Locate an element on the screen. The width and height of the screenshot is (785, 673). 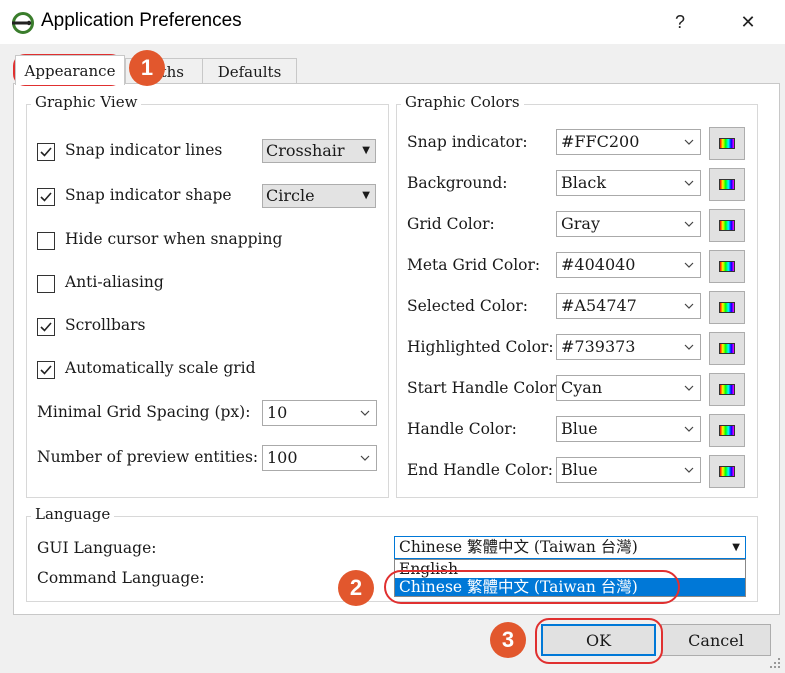
color-row-label: Selected Color: is located at coordinates (467, 306).